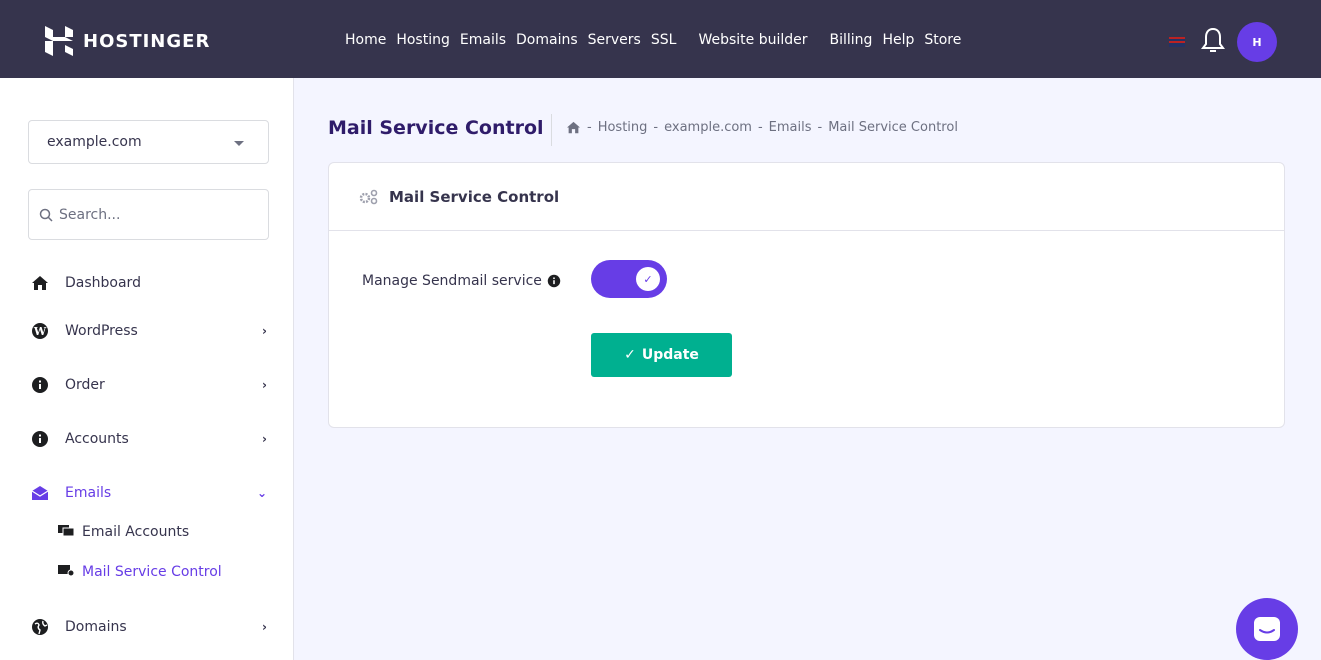  Describe the element at coordinates (66, 572) in the screenshot. I see `mail-settings-icon` at that location.